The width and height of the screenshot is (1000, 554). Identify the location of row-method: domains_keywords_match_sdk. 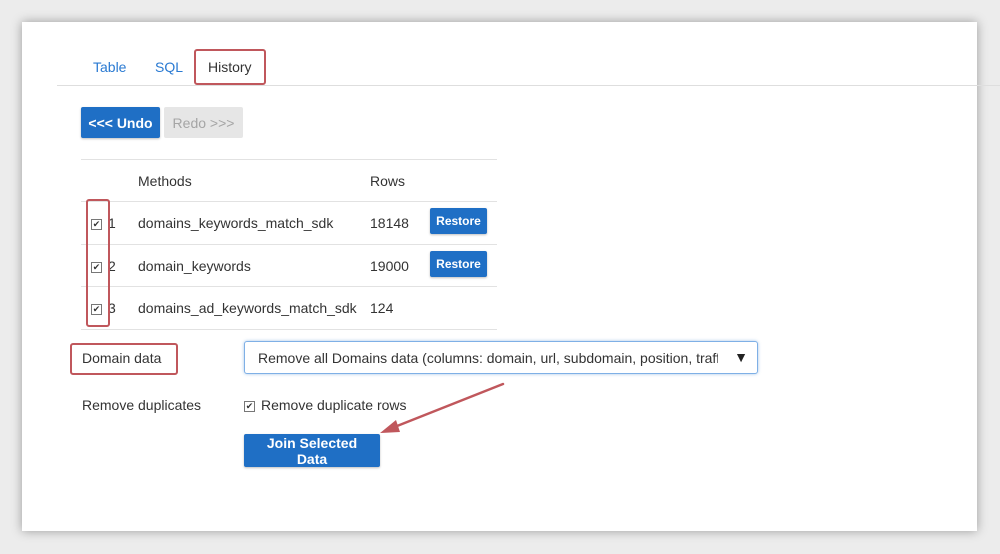
(236, 223).